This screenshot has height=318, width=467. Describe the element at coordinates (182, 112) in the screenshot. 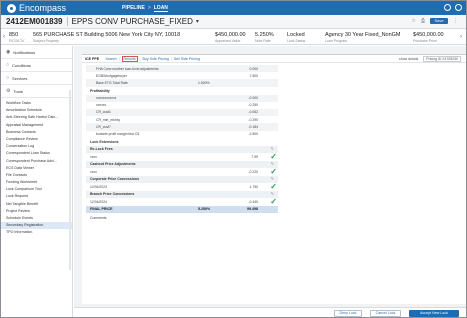

I see `table-row: CR_cust1 -0.062` at that location.